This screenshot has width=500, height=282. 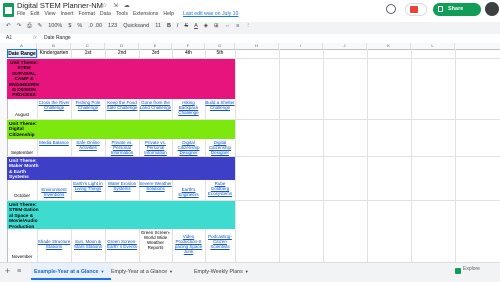 What do you see at coordinates (25, 169) in the screenshot?
I see `unit-theme-label: Unit Theme: Maker Month & Earth Systems` at bounding box center [25, 169].